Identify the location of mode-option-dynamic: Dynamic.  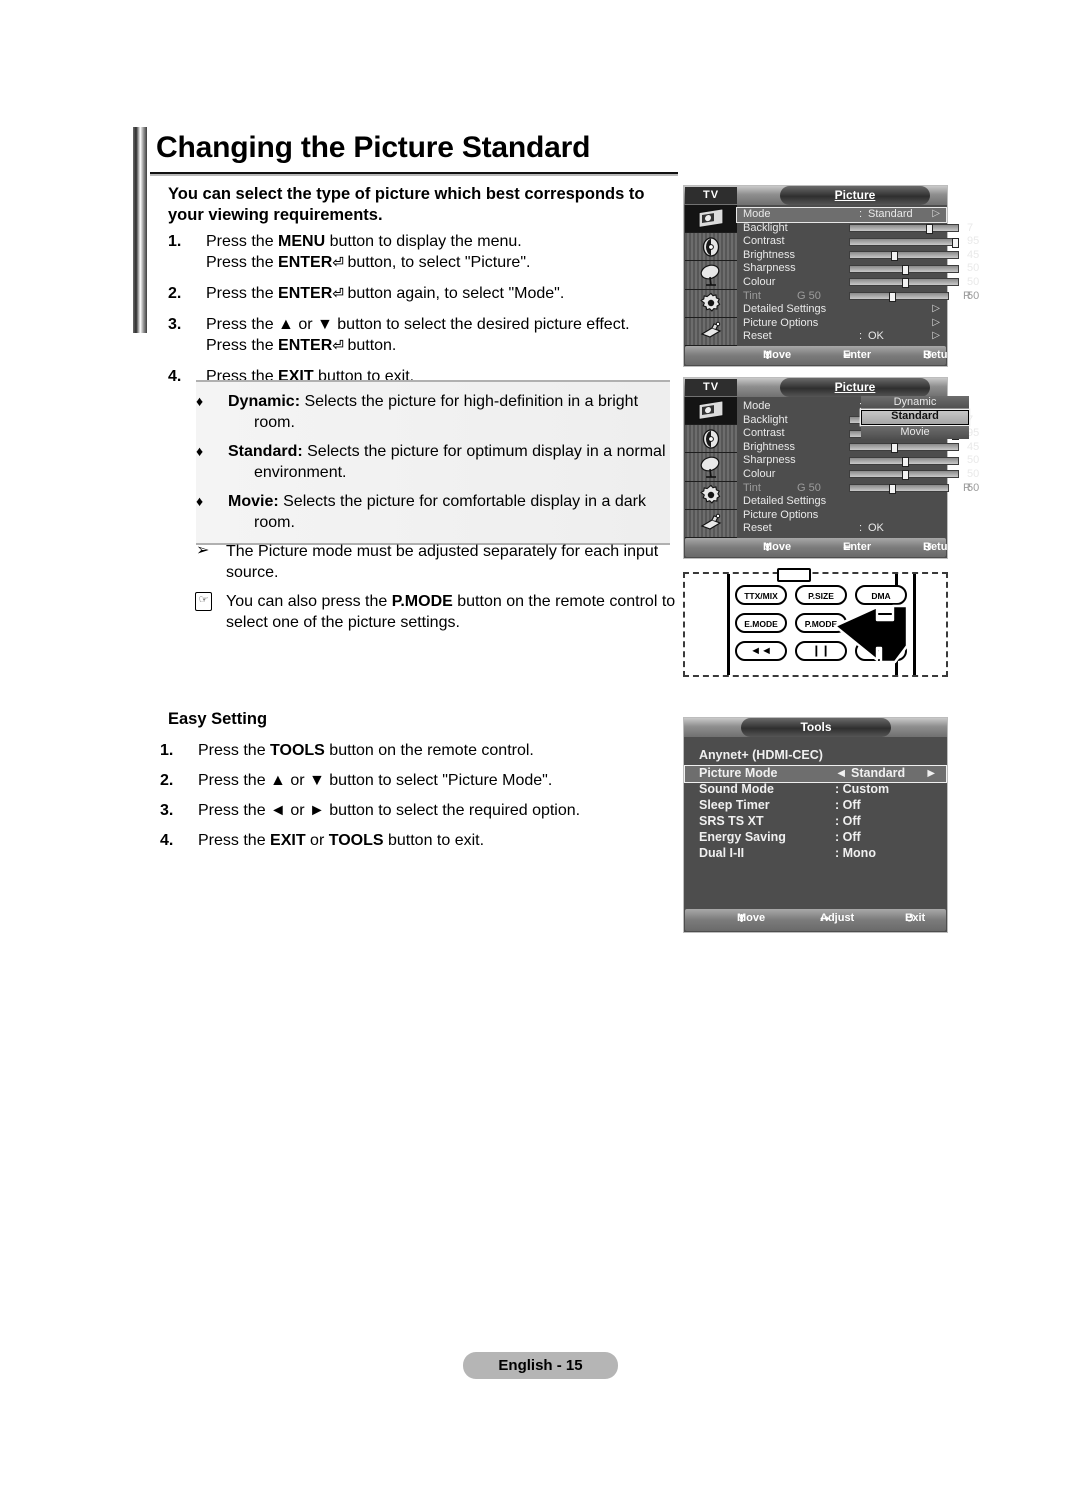
(915, 402).